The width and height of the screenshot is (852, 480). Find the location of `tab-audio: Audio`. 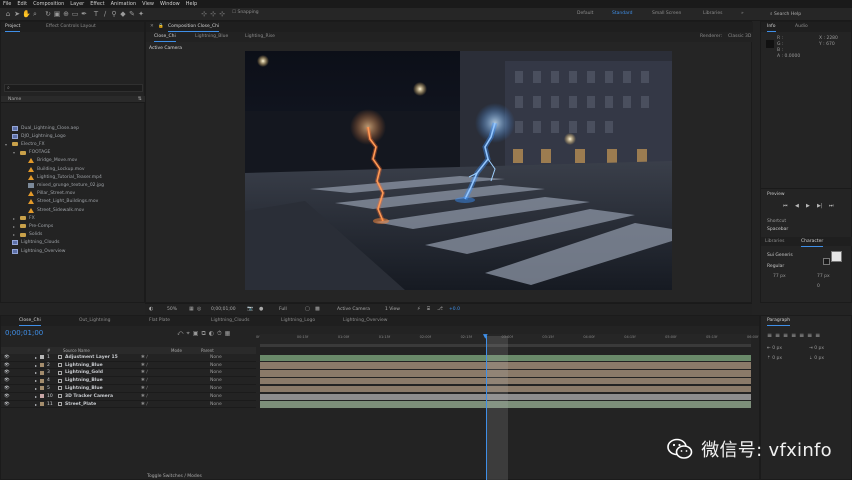

tab-audio: Audio is located at coordinates (801, 26).